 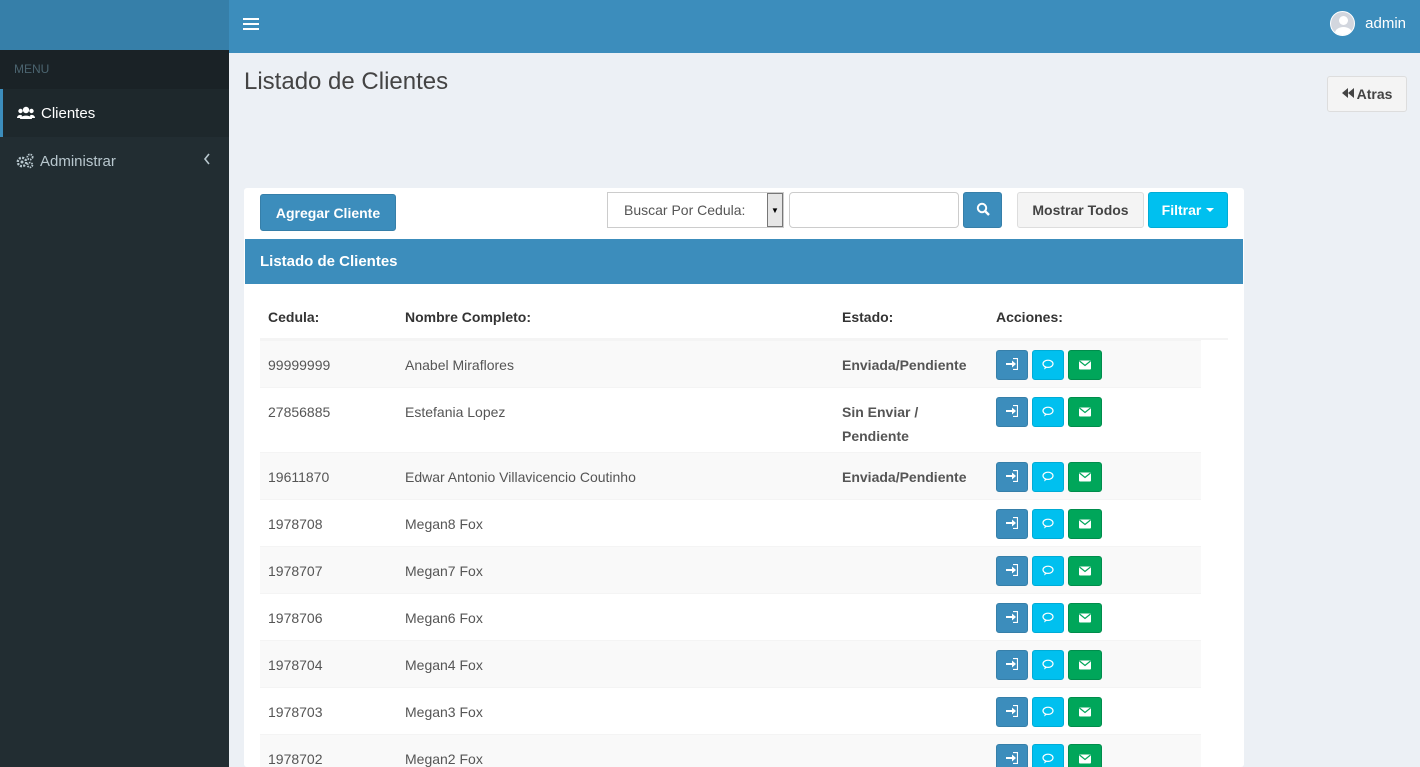 I want to click on search-button, so click(x=982, y=210).